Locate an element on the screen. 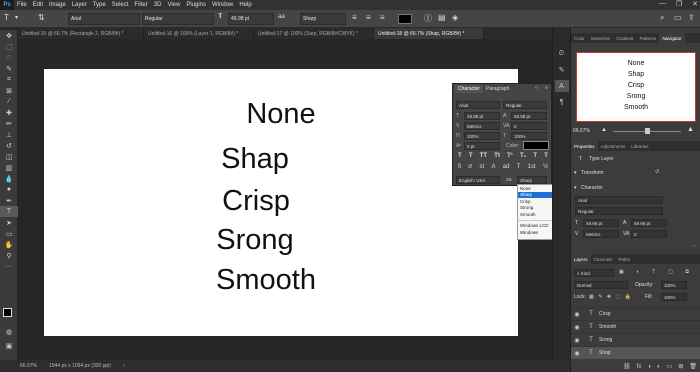  layer-row-selected: ◉ T Shap is located at coordinates (635, 352).